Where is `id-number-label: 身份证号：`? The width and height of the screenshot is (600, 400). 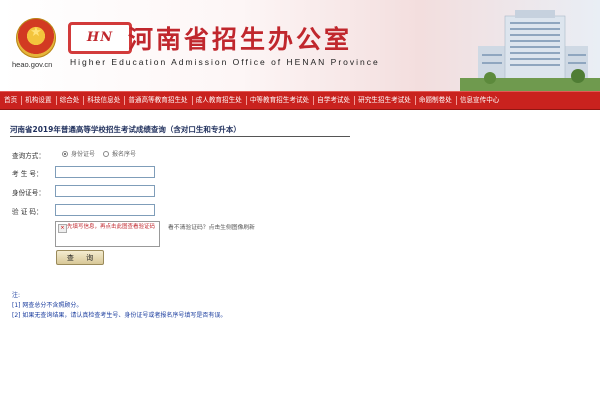 id-number-label: 身份证号： is located at coordinates (28, 193).